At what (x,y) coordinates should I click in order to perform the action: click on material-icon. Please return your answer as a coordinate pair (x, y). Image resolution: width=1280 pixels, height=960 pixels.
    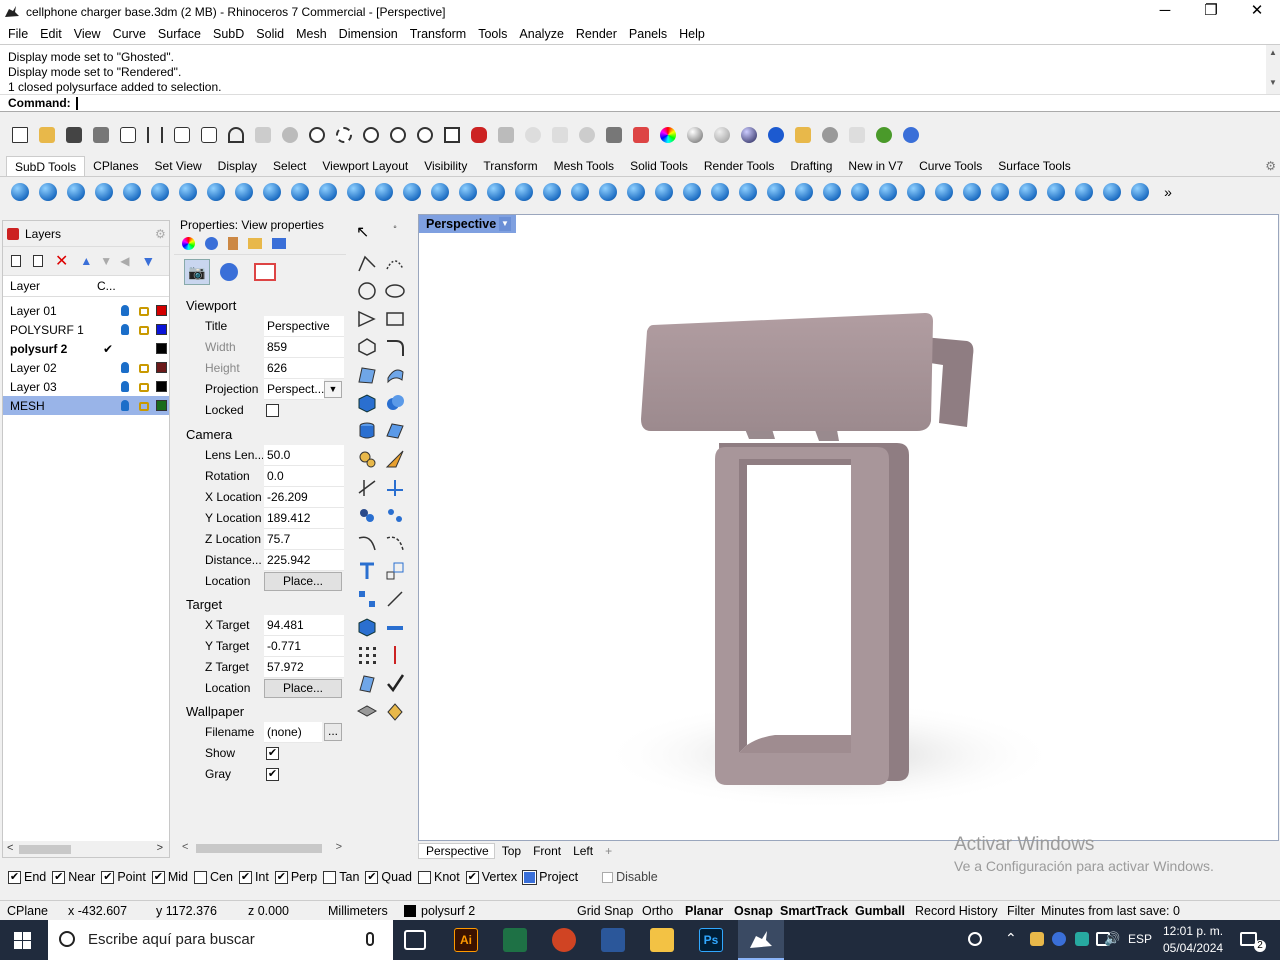
    Looking at the image, I should click on (211, 243).